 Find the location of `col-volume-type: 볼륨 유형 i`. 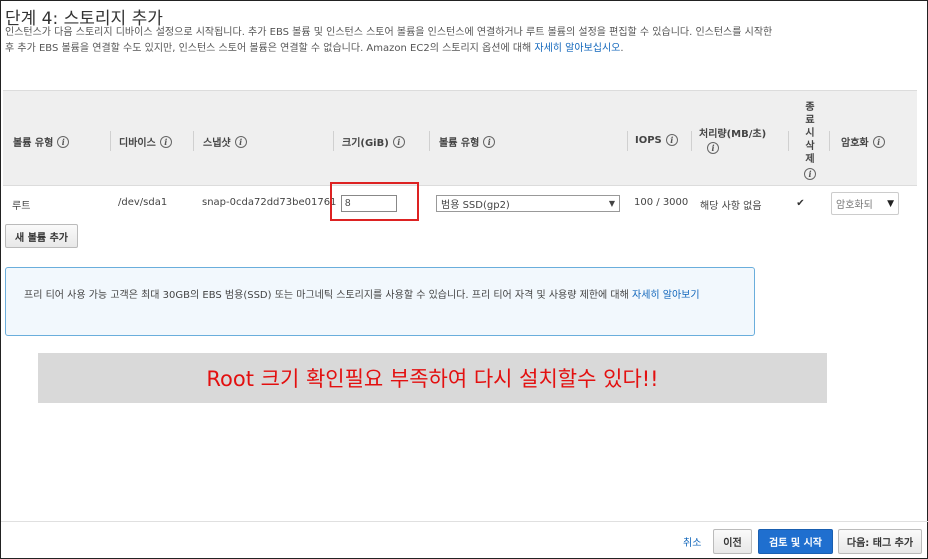

col-volume-type: 볼륨 유형 i is located at coordinates (41, 141).